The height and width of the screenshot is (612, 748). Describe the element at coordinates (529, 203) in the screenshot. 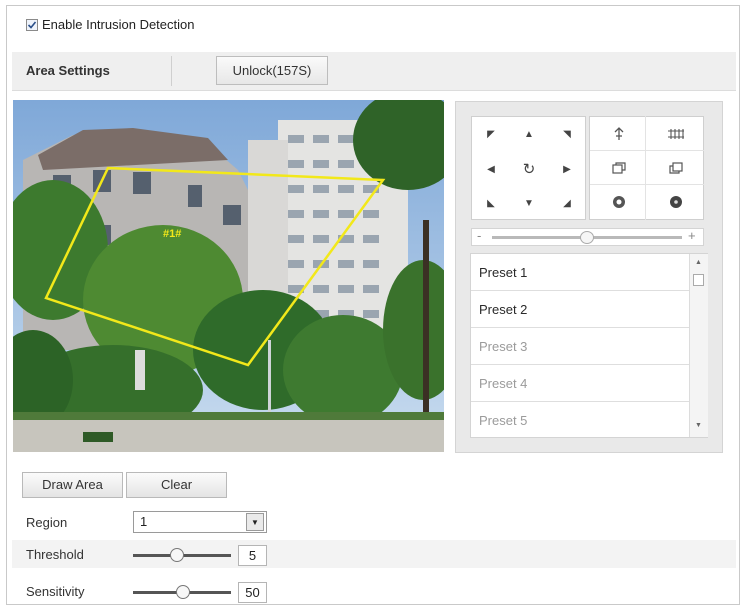

I see `arrow-down-icon: ▼` at that location.